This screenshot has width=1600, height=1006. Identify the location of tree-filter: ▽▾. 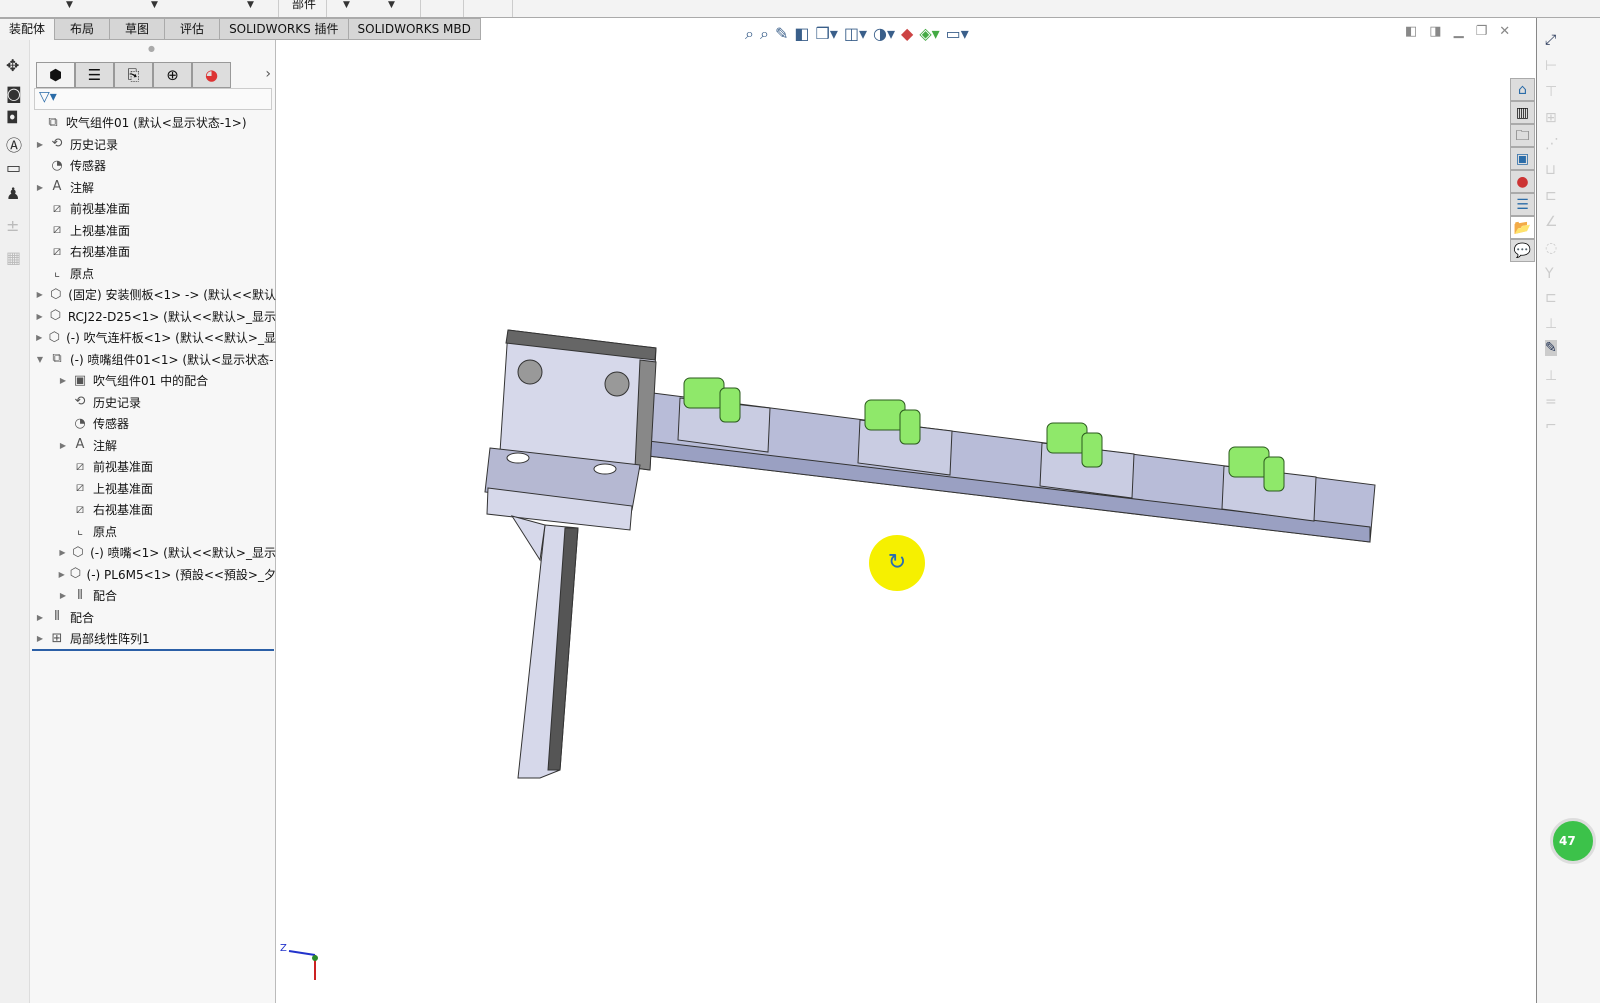
(153, 99).